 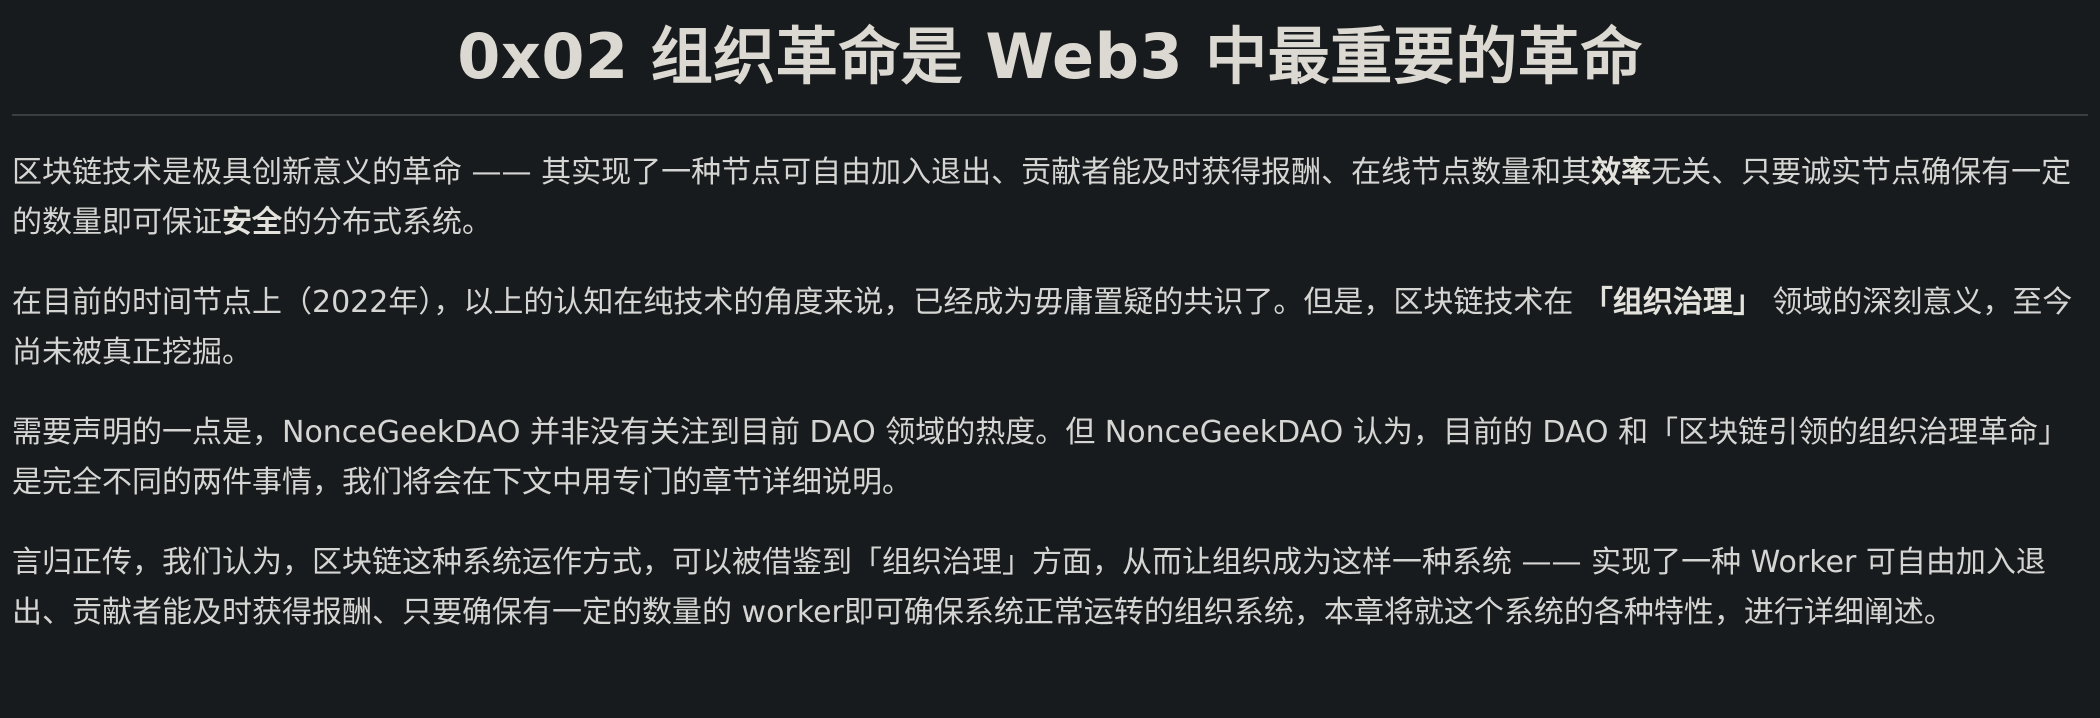 What do you see at coordinates (1672, 302) in the screenshot?
I see `bold-term-governance: 「组织治理」` at bounding box center [1672, 302].